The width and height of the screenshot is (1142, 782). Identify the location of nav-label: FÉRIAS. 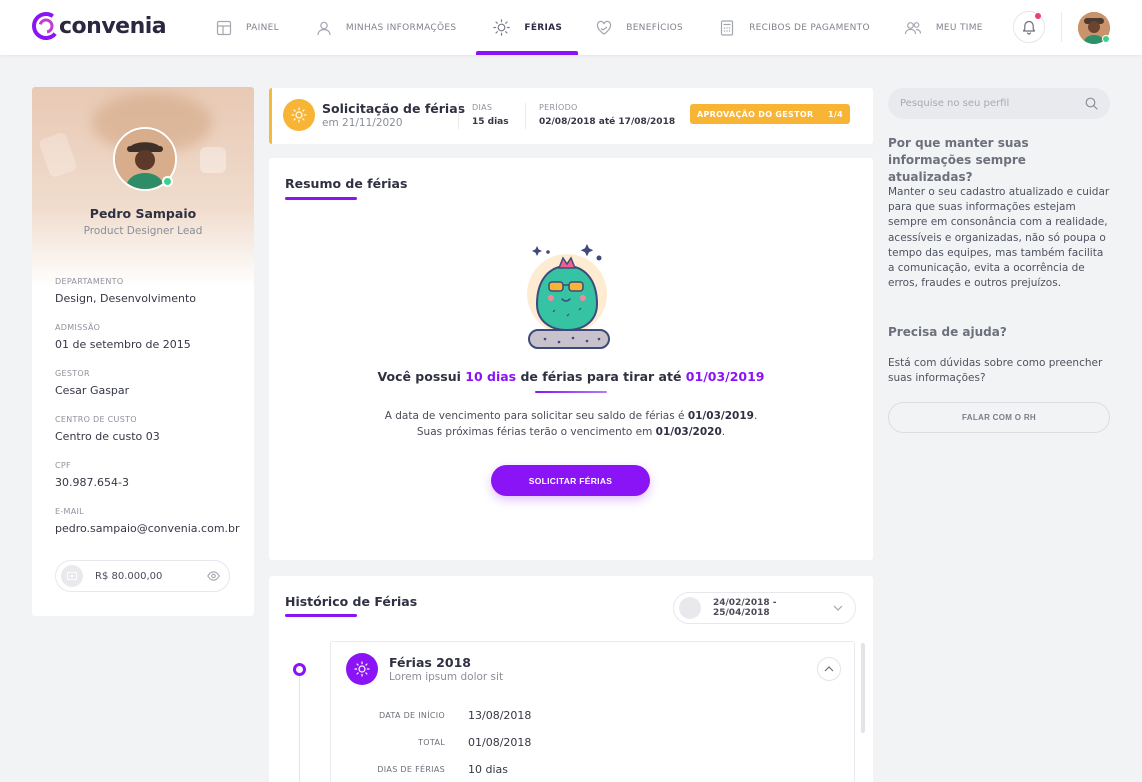
(543, 27).